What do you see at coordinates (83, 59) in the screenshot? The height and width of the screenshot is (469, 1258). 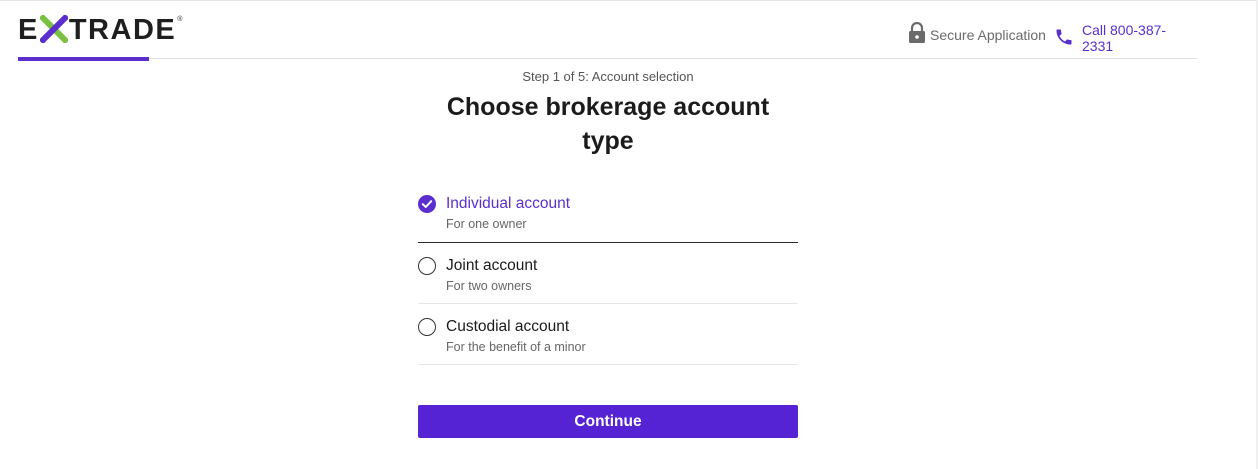 I see `header-active-indicator` at bounding box center [83, 59].